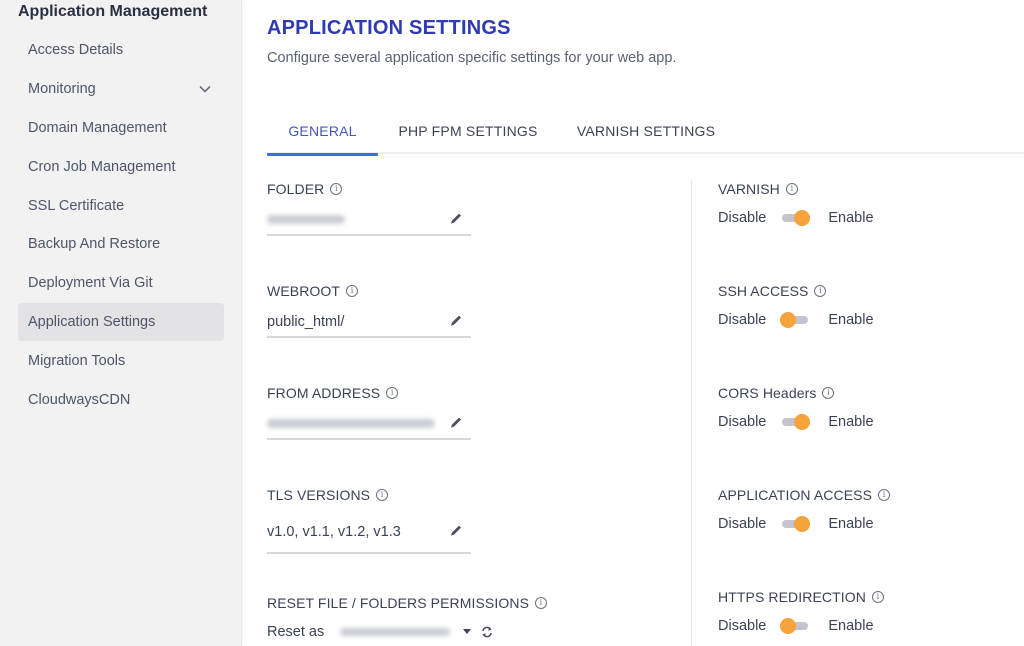 Image resolution: width=1024 pixels, height=646 pixels. What do you see at coordinates (296, 189) in the screenshot?
I see `folder-label: FOLDER` at bounding box center [296, 189].